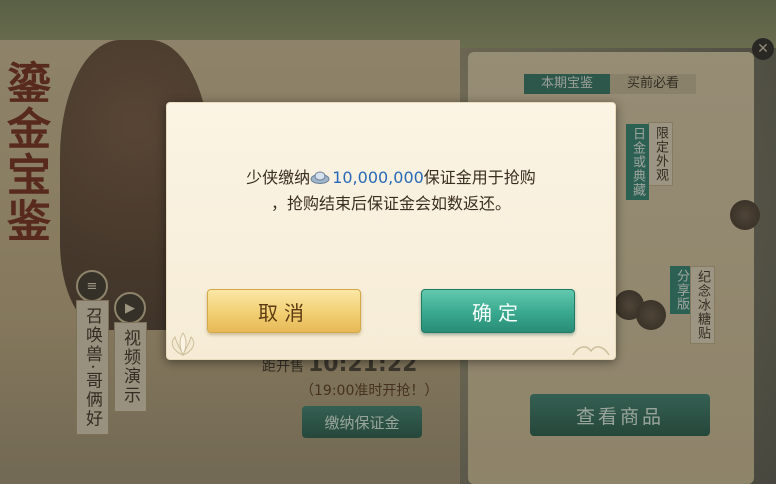  I want to click on silver-ingot-icon, so click(320, 175).